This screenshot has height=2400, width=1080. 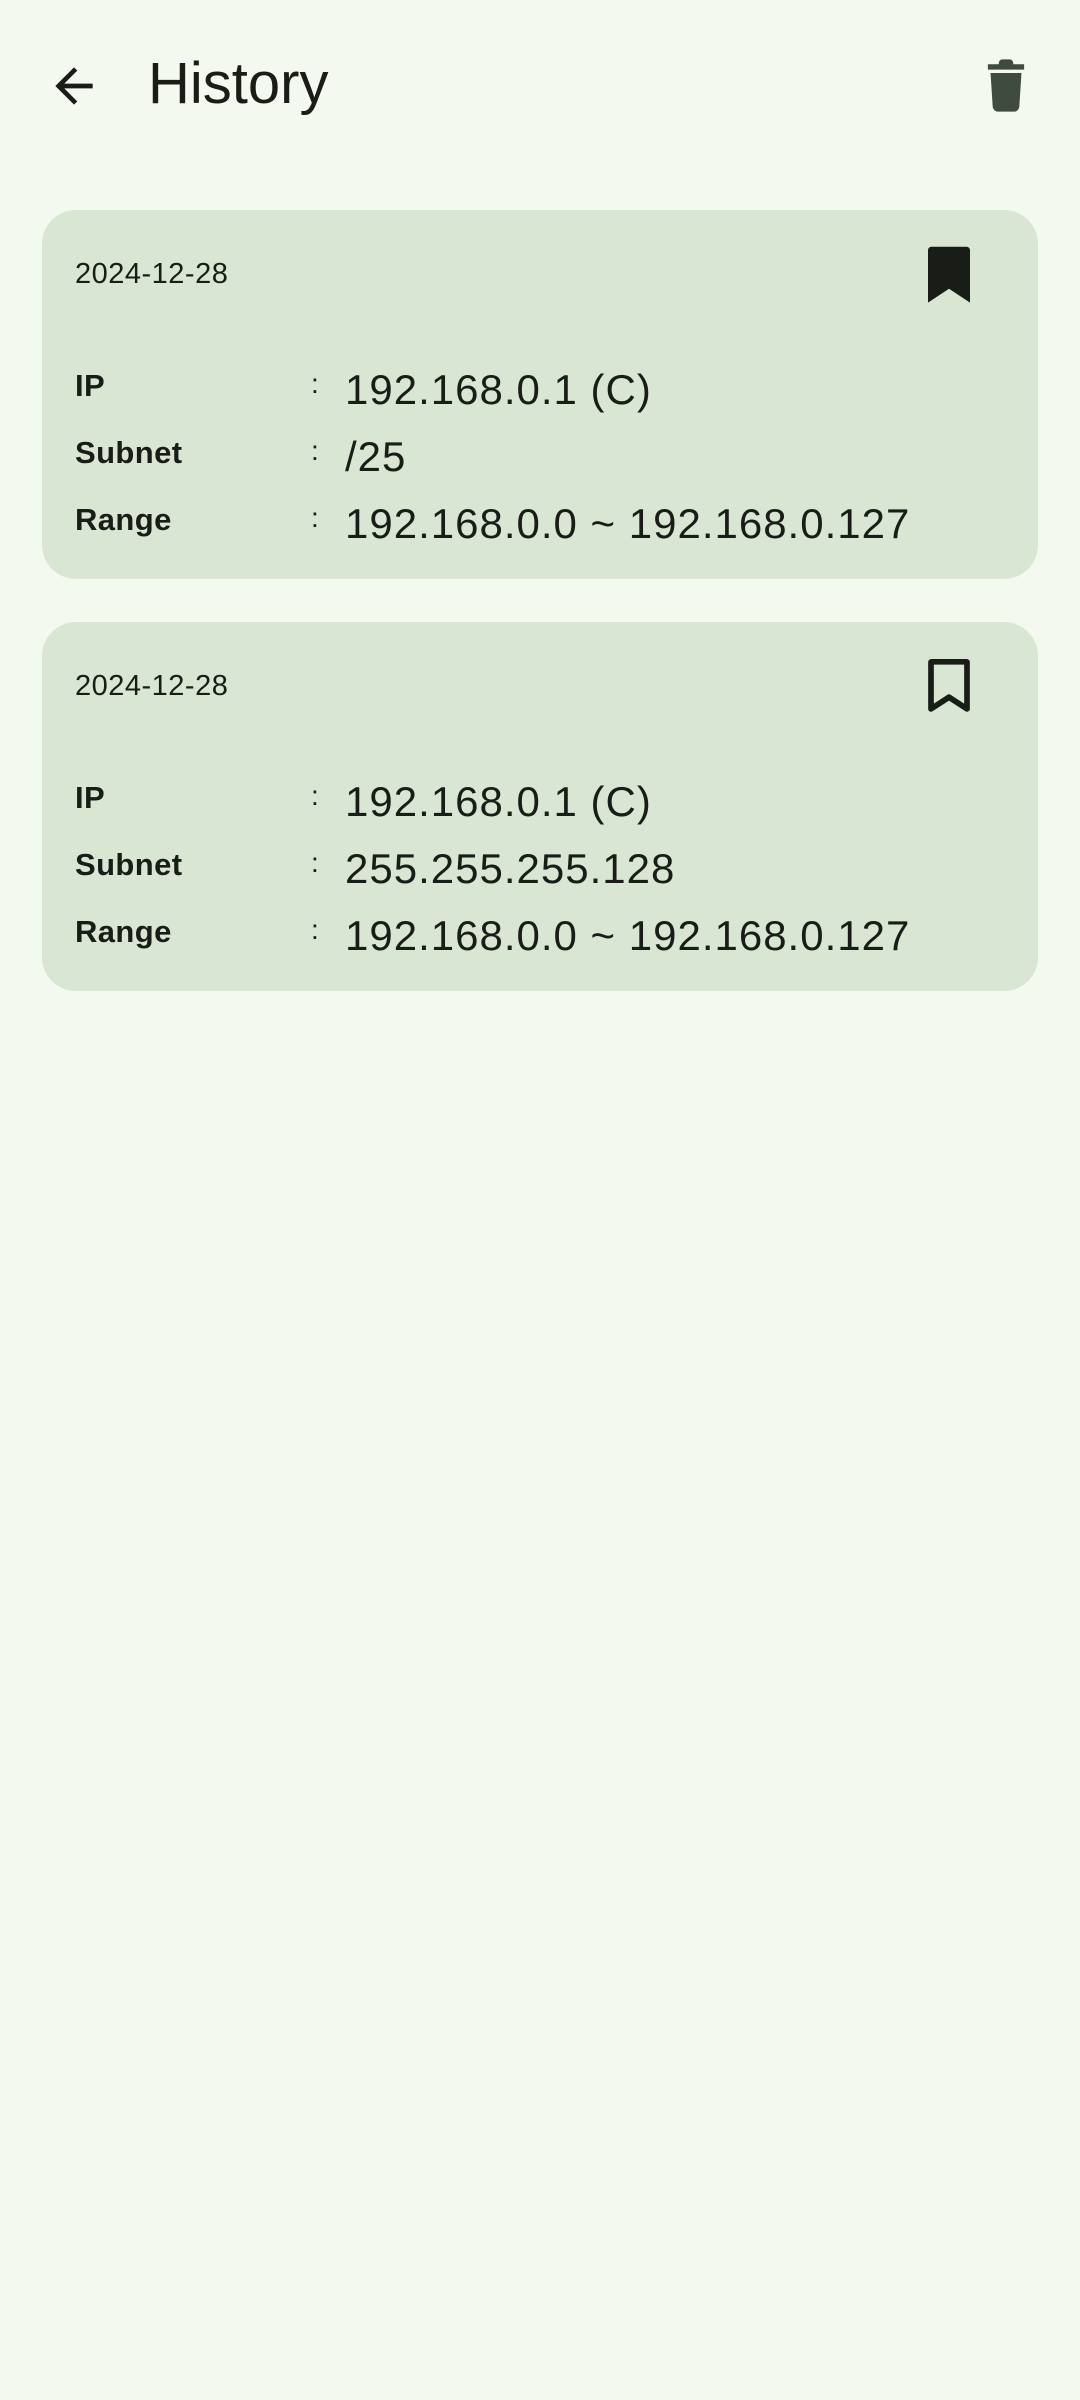 I want to click on subnet-row: Subnet : 255.255.255.128, so click(x=545, y=871).